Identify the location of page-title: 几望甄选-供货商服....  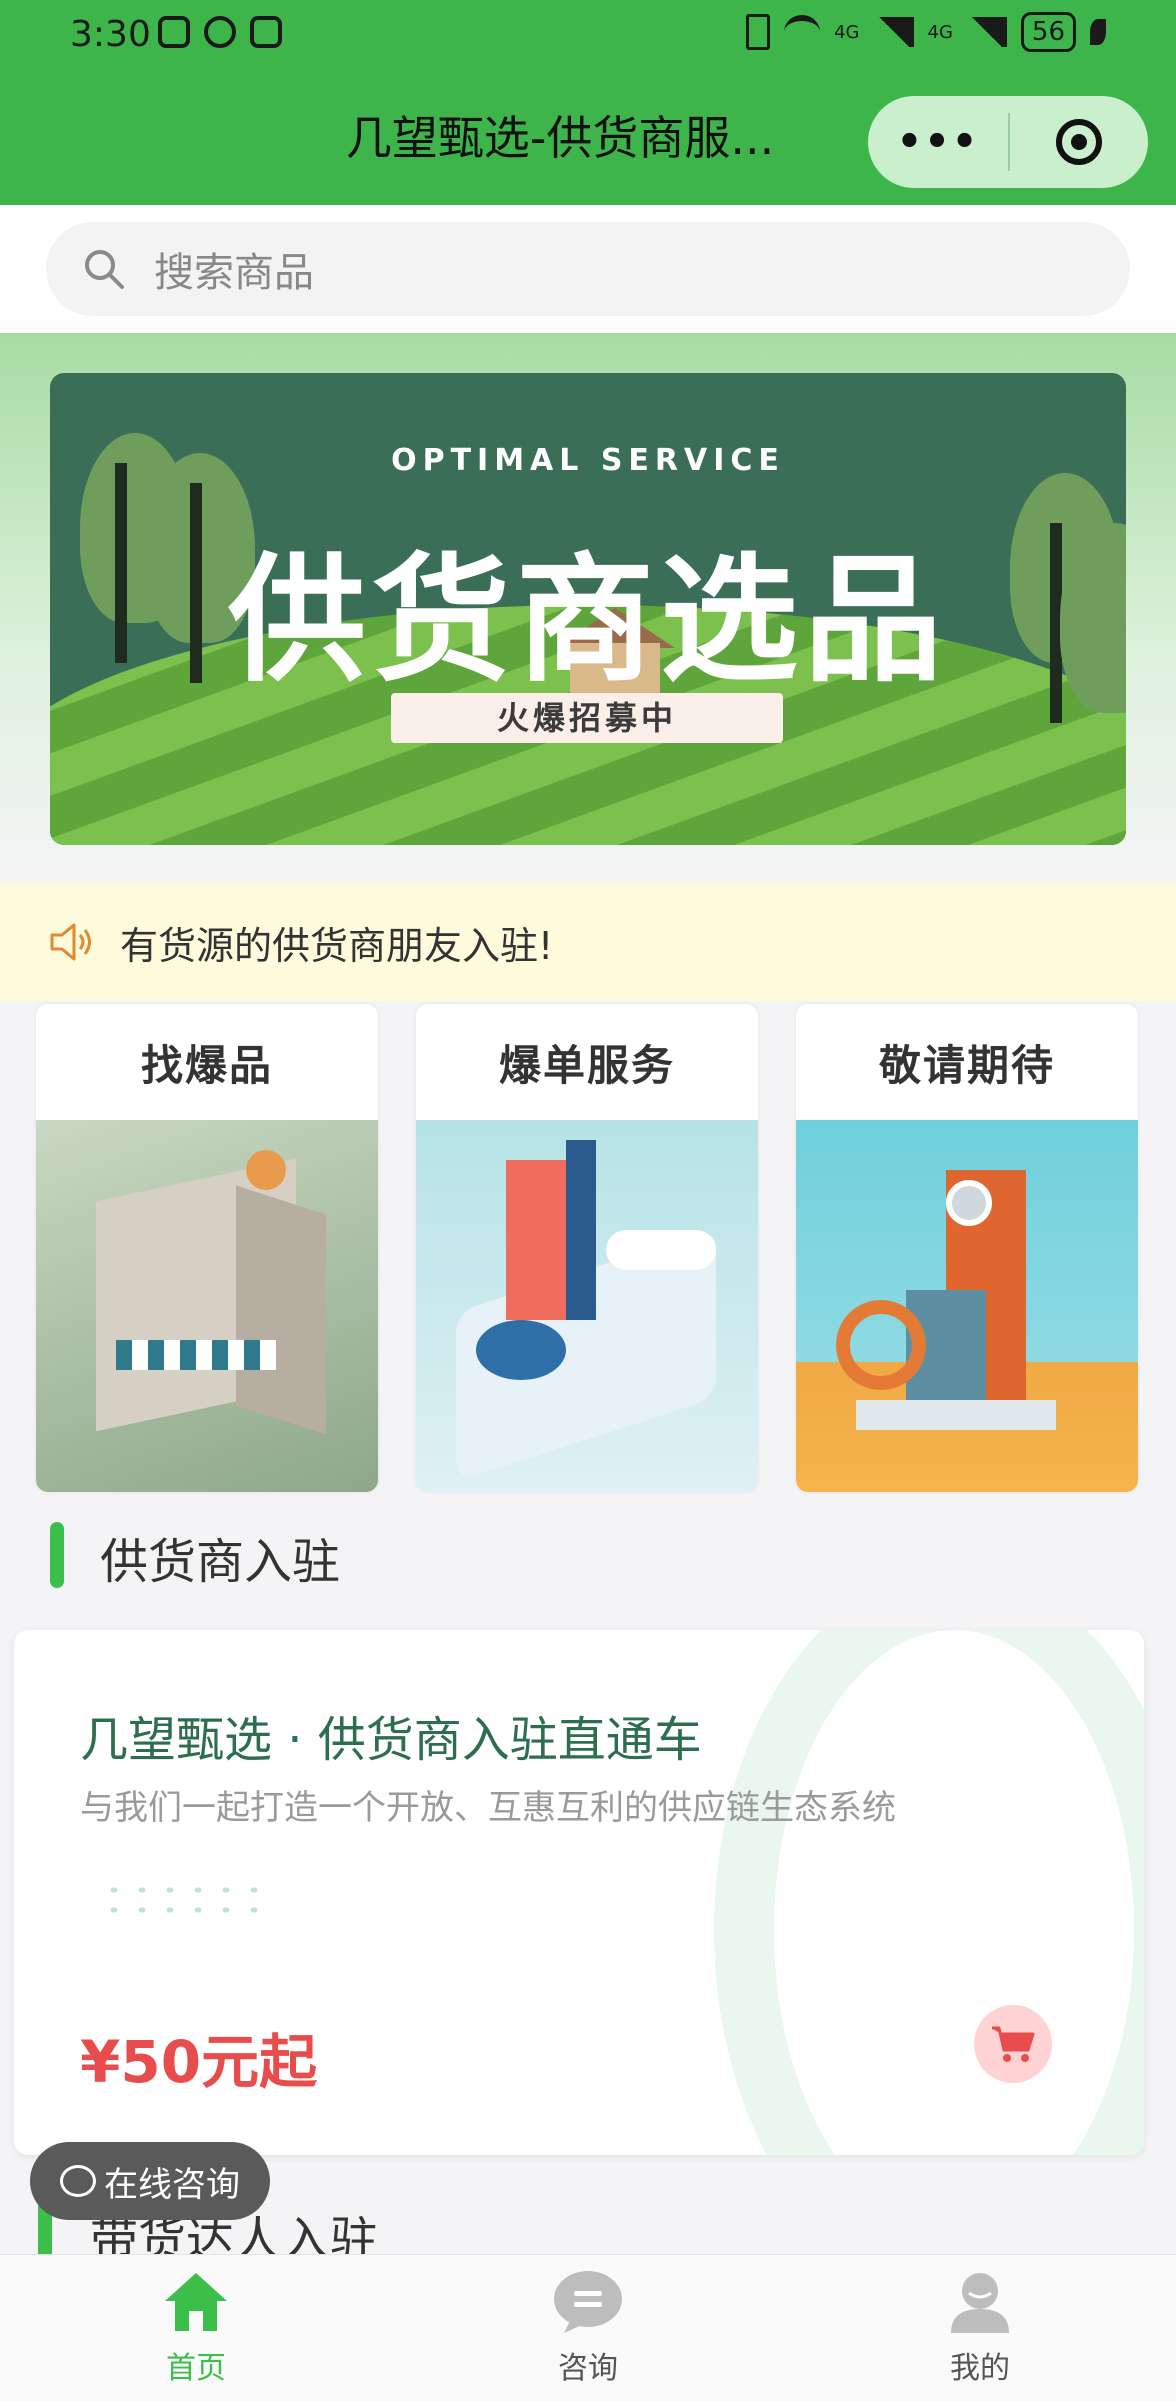
(560, 138).